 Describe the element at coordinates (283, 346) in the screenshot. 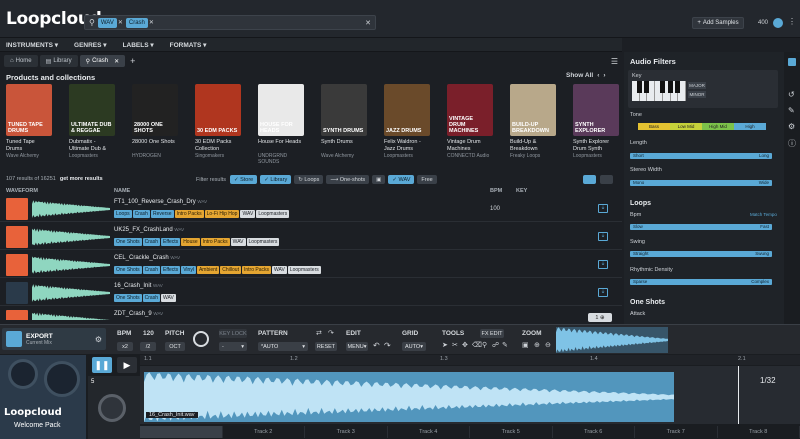

I see `pattern-select: *AUTO ▾` at that location.